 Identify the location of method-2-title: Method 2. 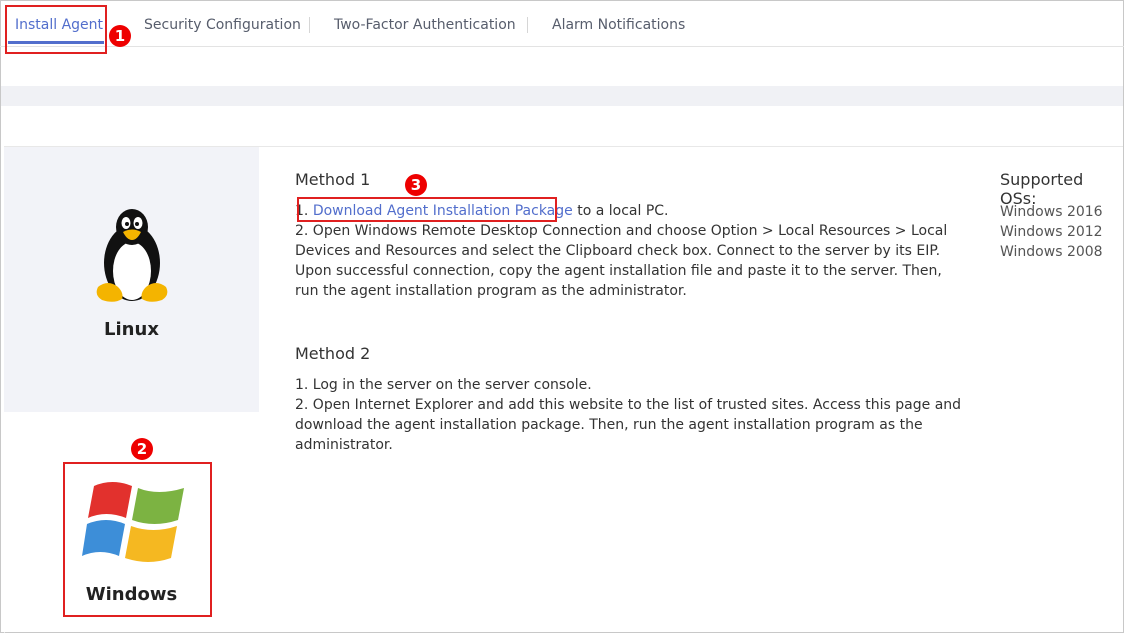
(333, 353).